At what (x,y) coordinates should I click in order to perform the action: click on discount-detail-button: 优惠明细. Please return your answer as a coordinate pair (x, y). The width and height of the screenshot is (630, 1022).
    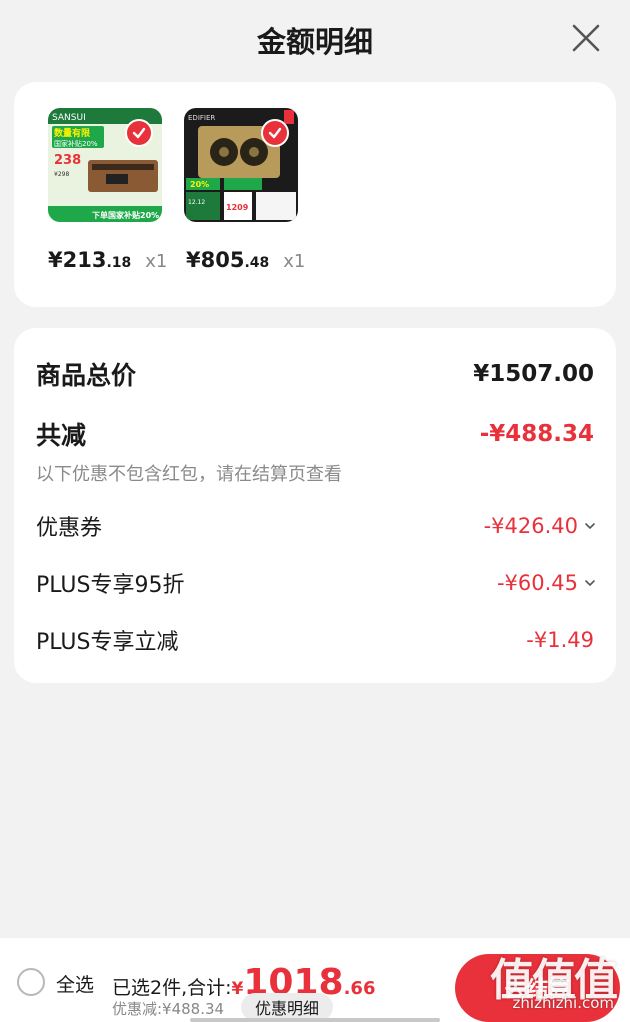
    Looking at the image, I should click on (287, 1007).